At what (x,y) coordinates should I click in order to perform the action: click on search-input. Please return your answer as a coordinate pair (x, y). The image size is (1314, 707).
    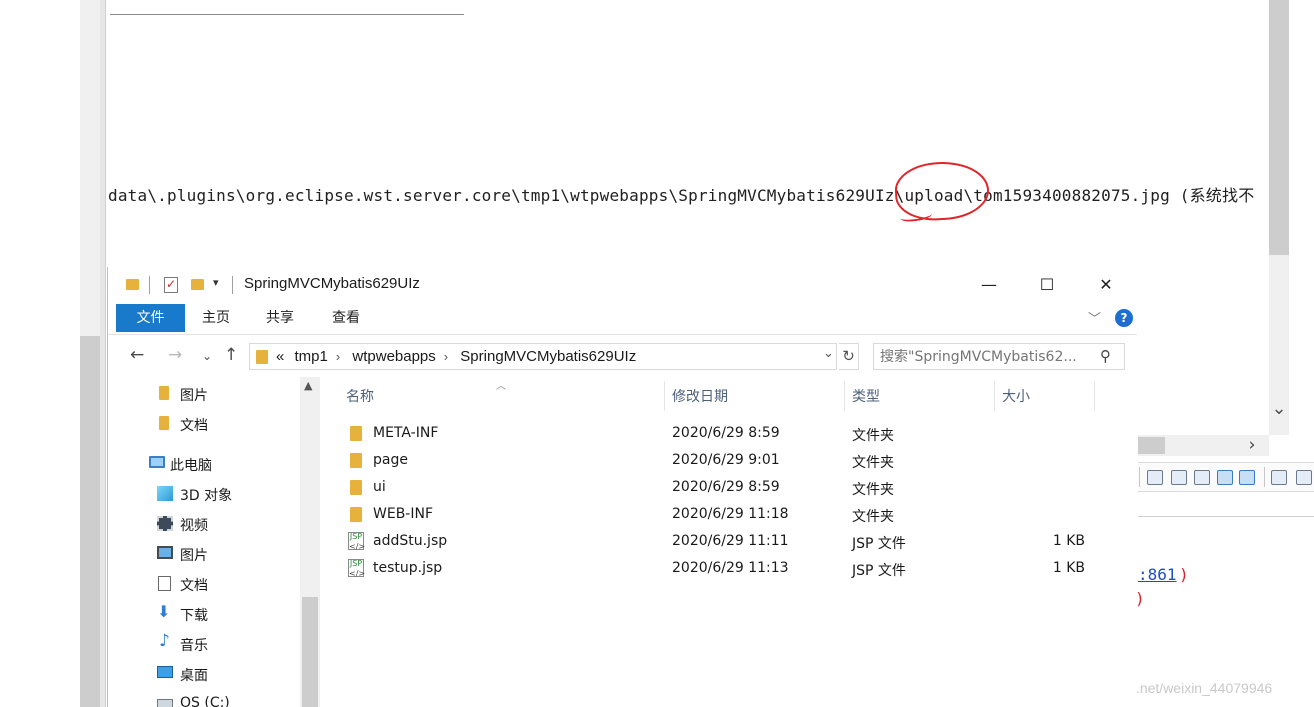
    Looking at the image, I should click on (989, 356).